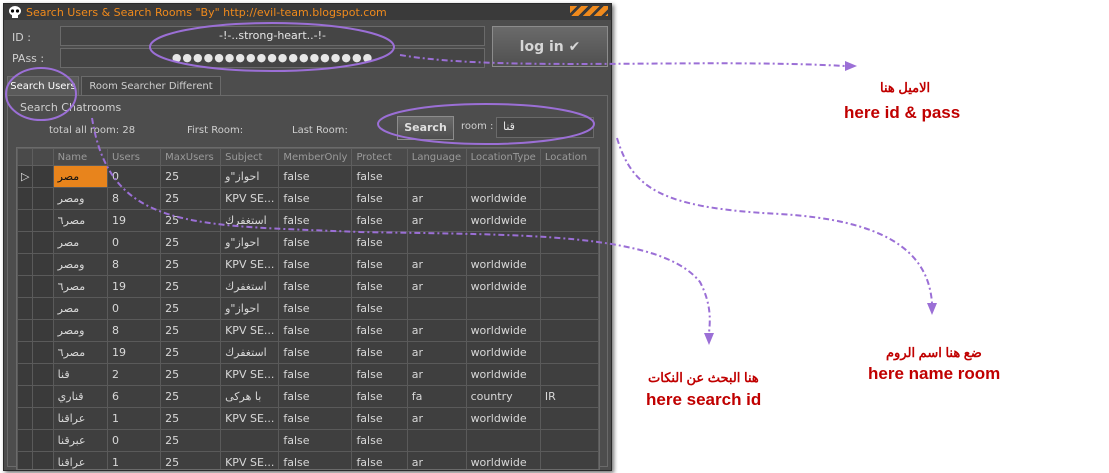 This screenshot has height=473, width=1109. What do you see at coordinates (774, 220) in the screenshot?
I see `room-arrow` at bounding box center [774, 220].